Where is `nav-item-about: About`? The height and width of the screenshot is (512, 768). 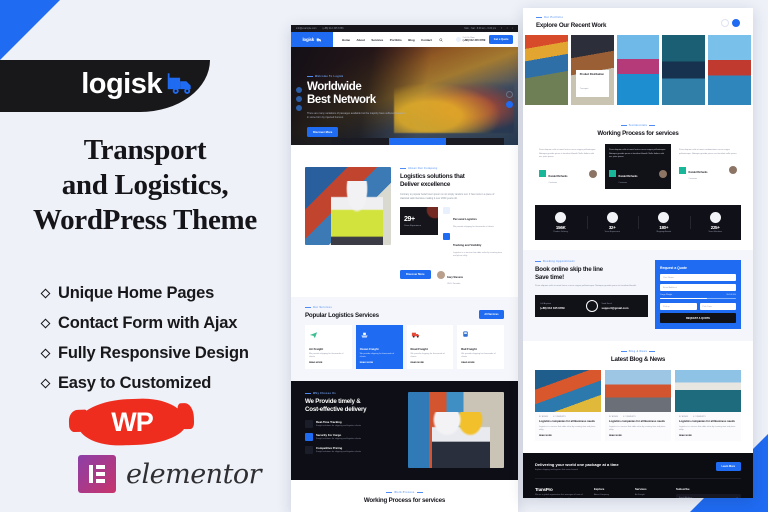 nav-item-about: About is located at coordinates (361, 40).